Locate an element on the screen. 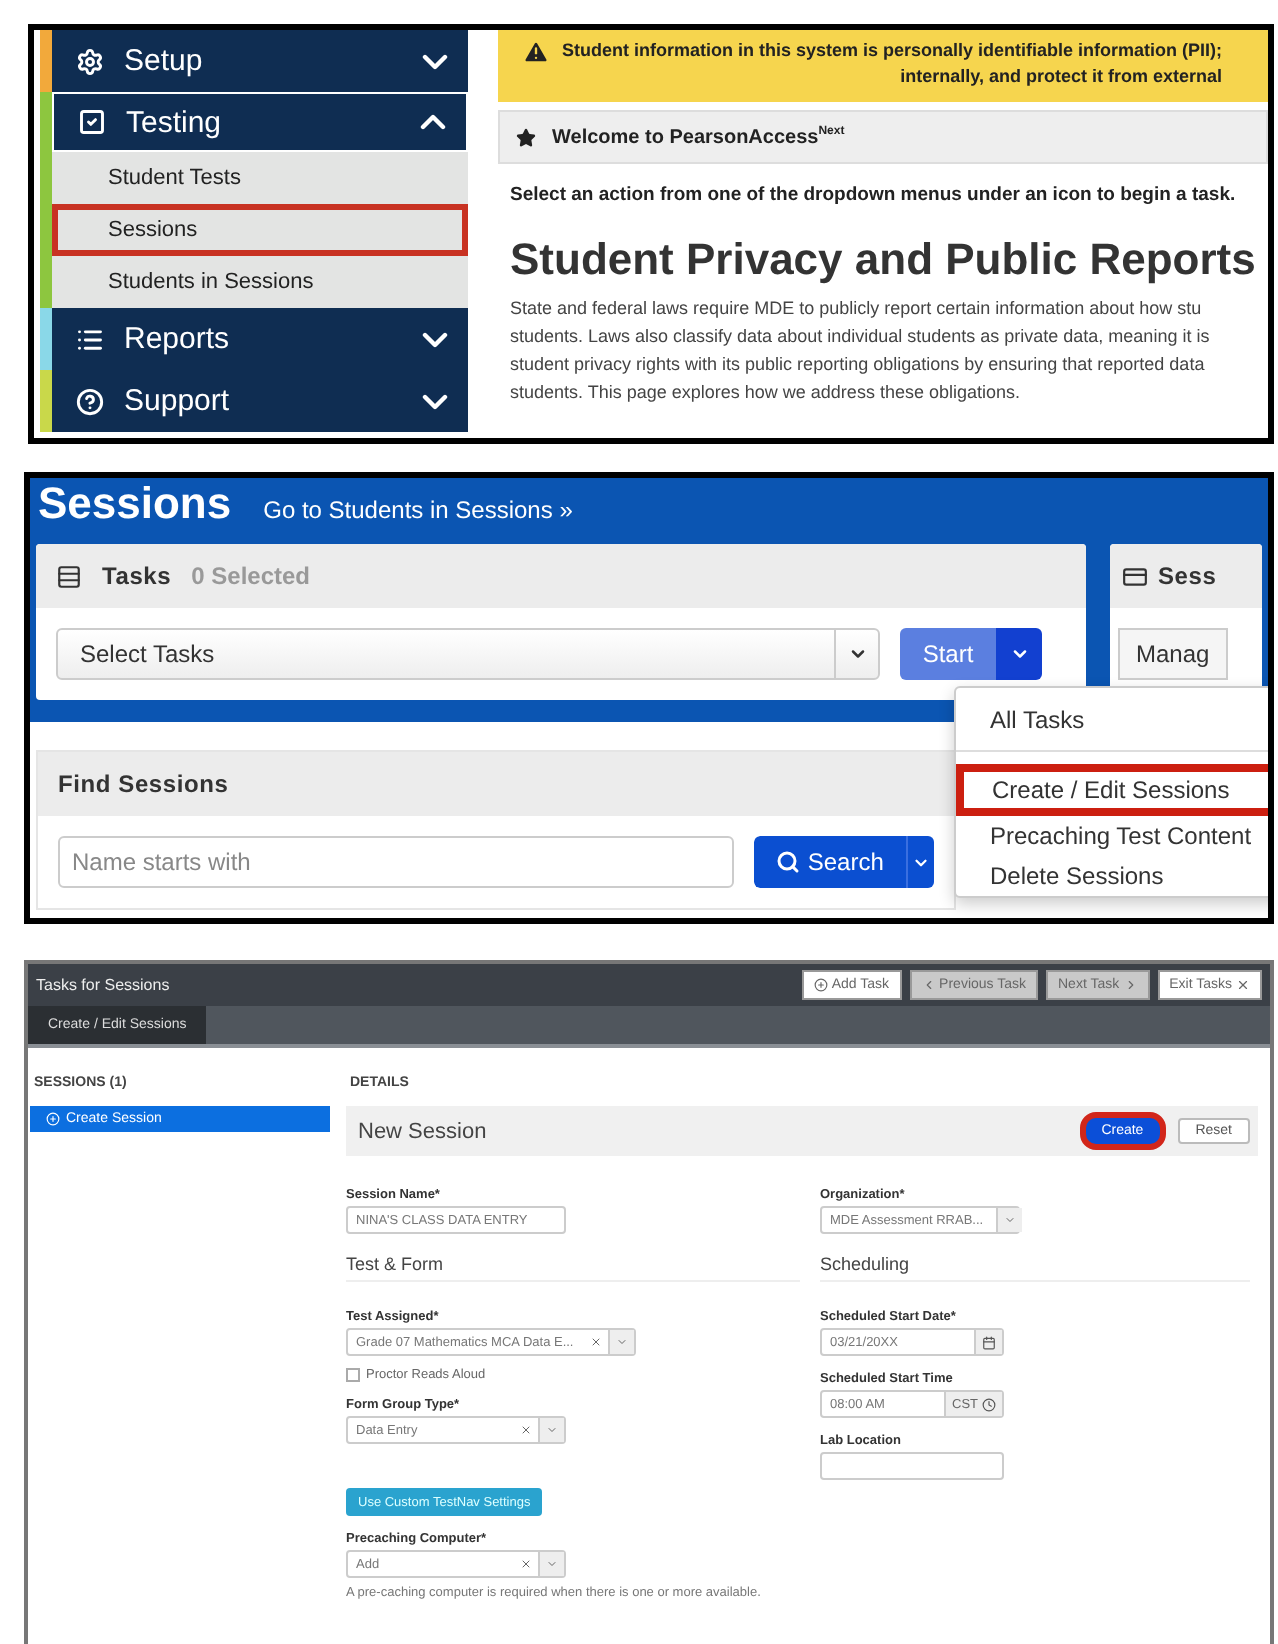 The image size is (1278, 1644). card-title: Tasks is located at coordinates (137, 576).